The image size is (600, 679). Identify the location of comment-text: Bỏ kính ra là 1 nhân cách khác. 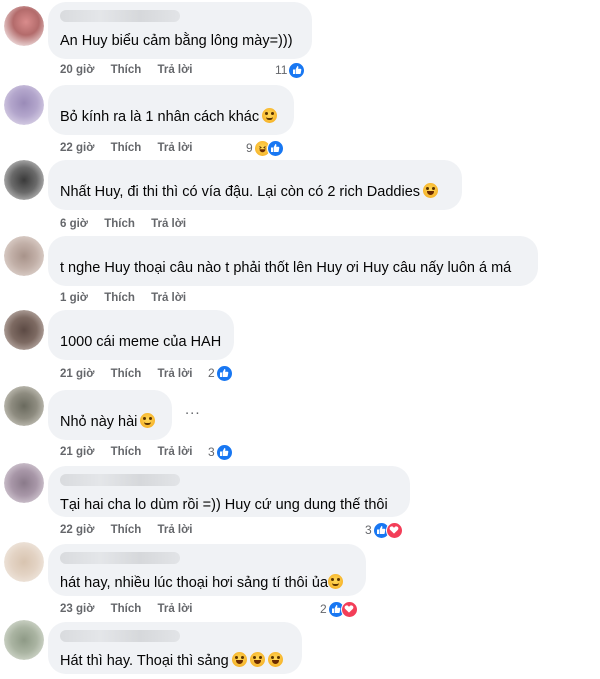
(171, 117).